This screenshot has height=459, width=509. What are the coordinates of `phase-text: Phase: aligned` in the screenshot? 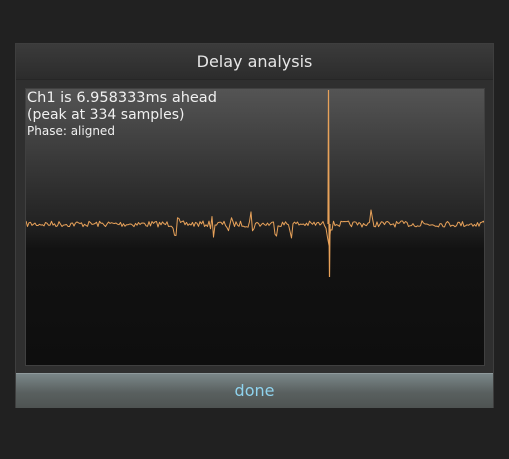 It's located at (71, 131).